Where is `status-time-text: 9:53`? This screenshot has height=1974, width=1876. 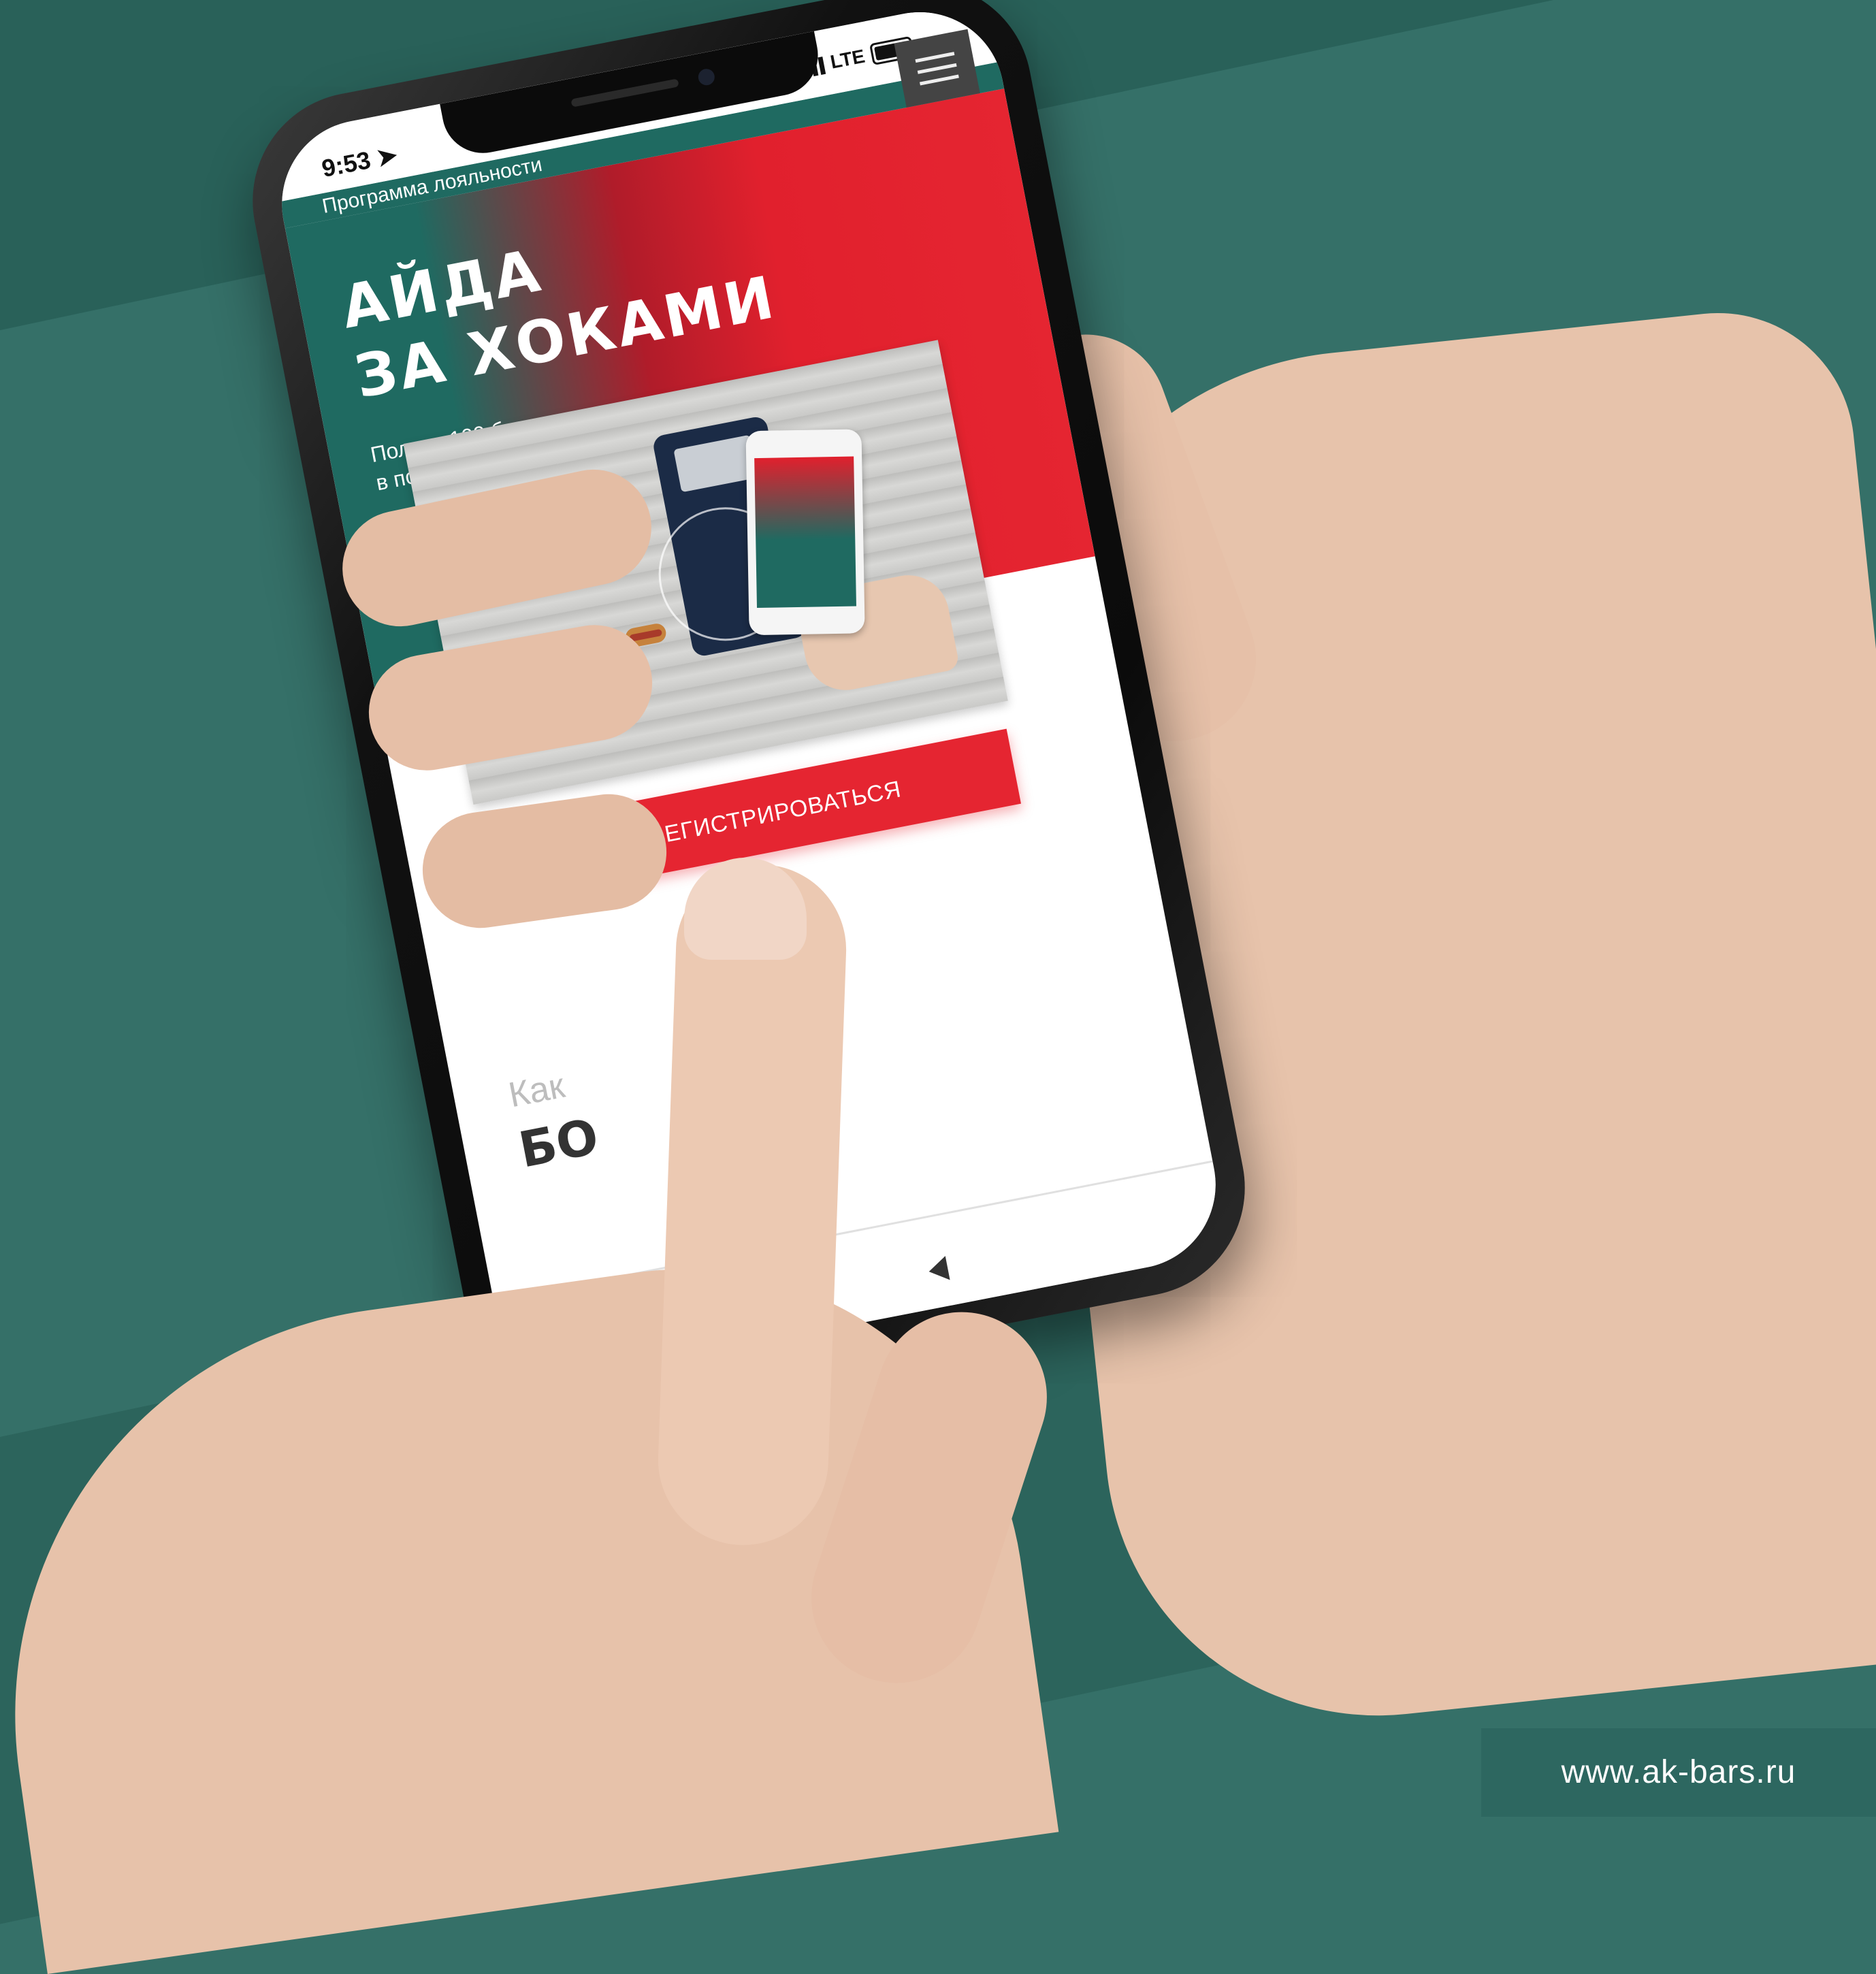 status-time-text: 9:53 is located at coordinates (346, 164).